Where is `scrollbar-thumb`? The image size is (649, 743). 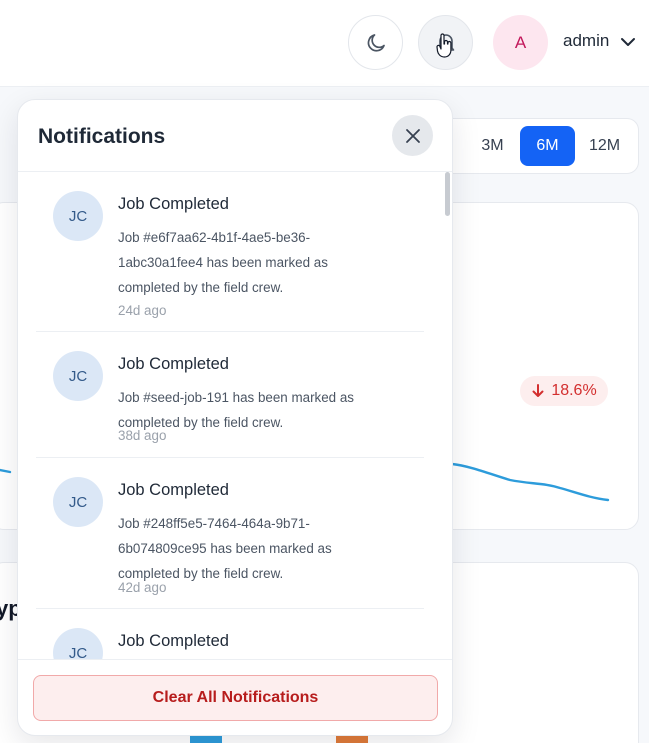
scrollbar-thumb is located at coordinates (447, 194).